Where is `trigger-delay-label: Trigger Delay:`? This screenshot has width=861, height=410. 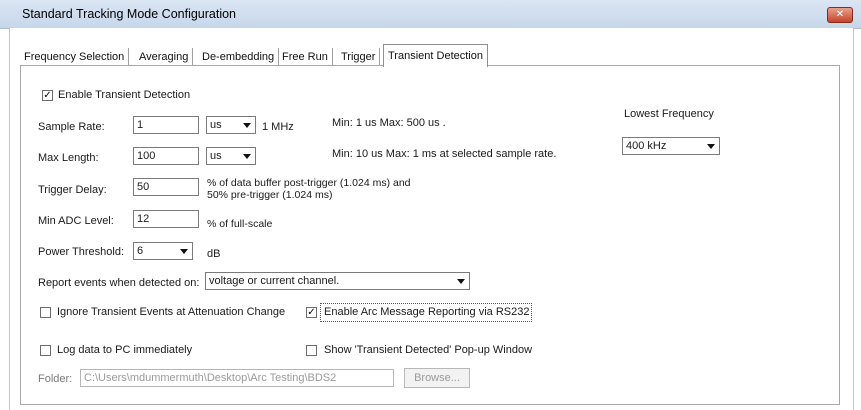
trigger-delay-label: Trigger Delay: is located at coordinates (72, 190).